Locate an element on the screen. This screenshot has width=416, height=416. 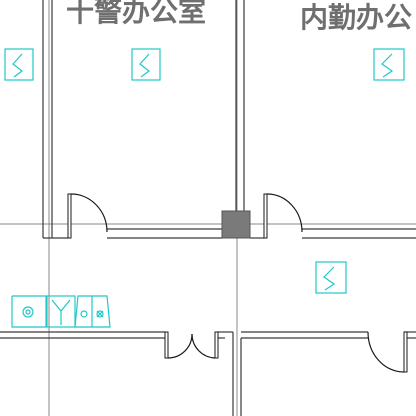
room-label-left: 十警办公室 is located at coordinates (136, 13).